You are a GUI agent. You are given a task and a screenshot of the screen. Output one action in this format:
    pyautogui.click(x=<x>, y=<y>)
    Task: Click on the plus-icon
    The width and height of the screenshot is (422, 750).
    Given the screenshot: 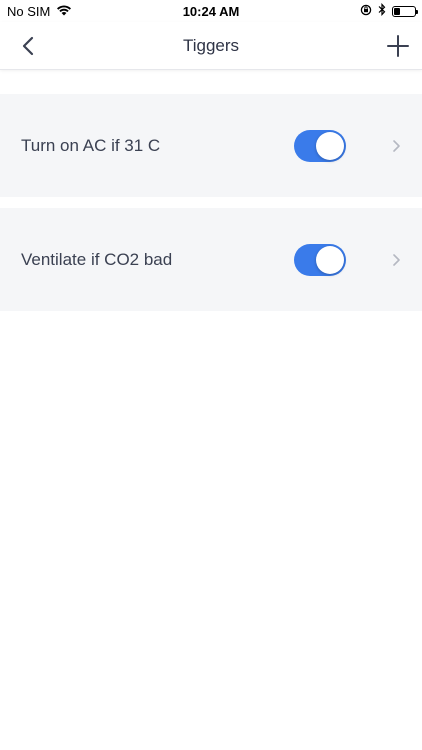 What is the action you would take?
    pyautogui.click(x=398, y=46)
    